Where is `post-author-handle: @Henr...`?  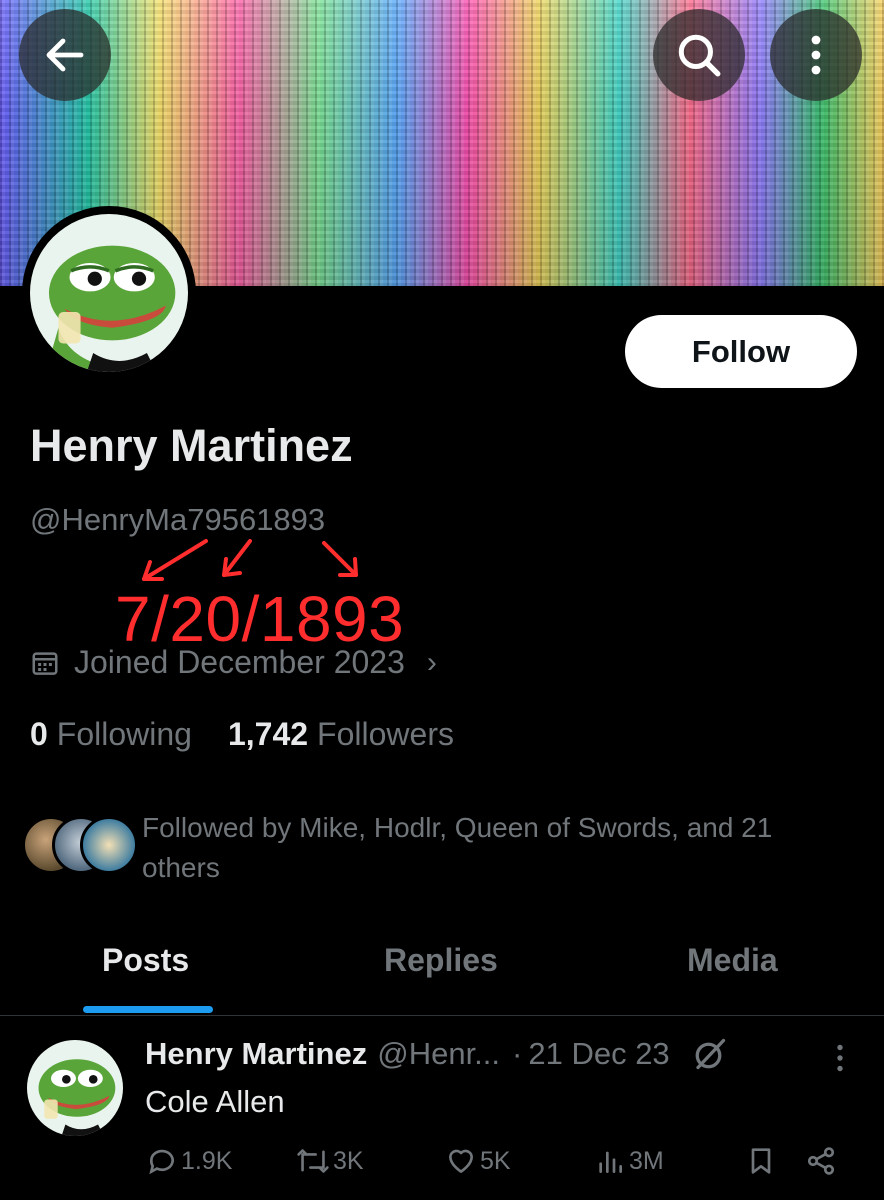 post-author-handle: @Henr... is located at coordinates (438, 1054).